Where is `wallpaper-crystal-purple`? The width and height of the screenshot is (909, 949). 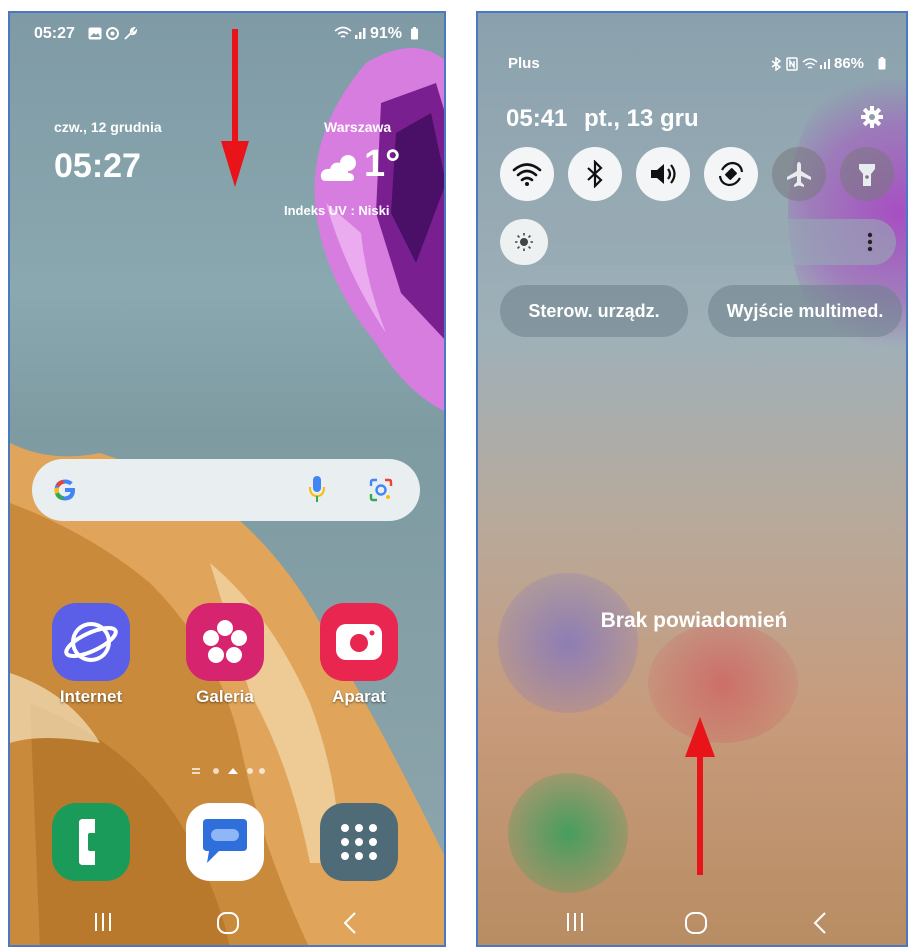
wallpaper-crystal-purple is located at coordinates (379, 229).